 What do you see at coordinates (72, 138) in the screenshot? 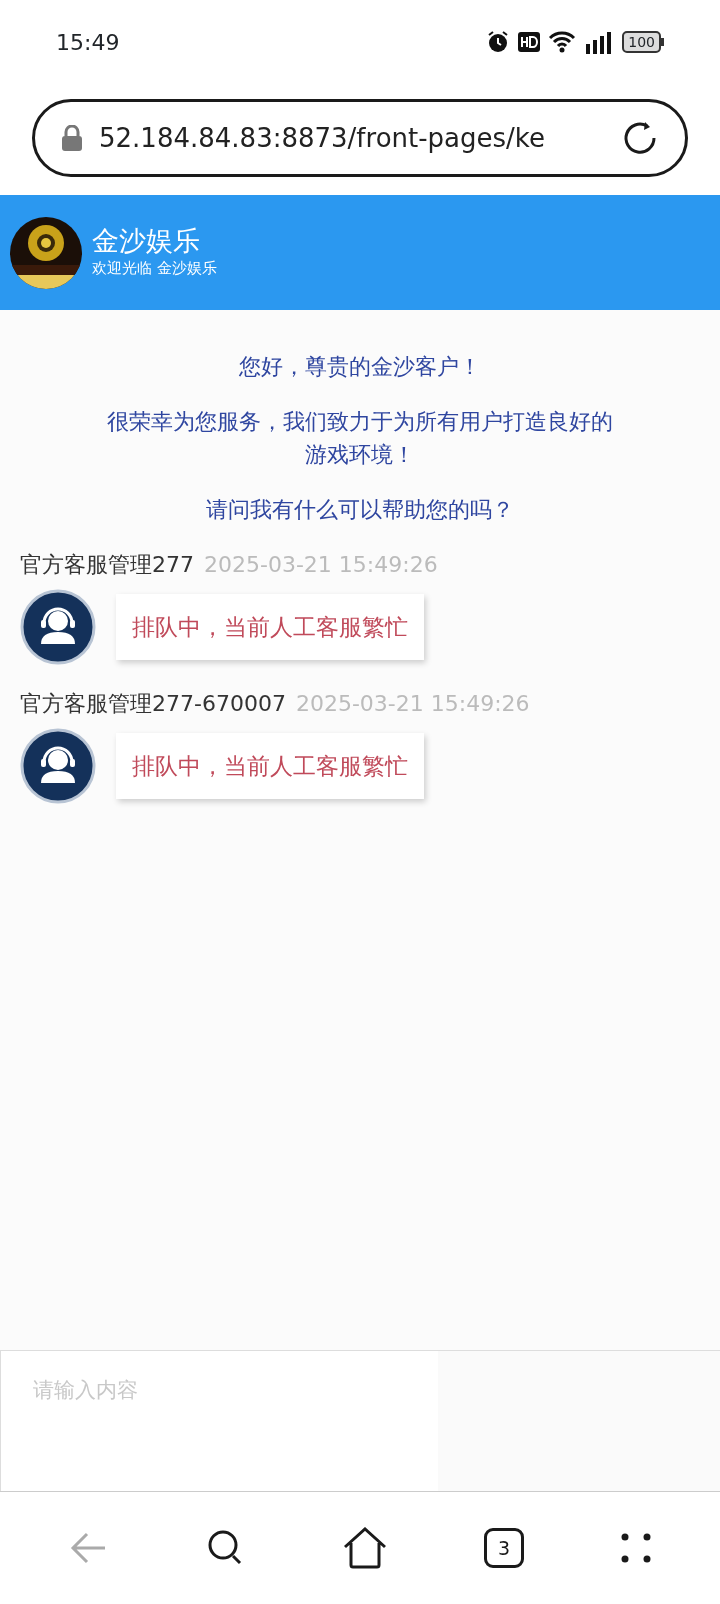
I see `lock-icon` at bounding box center [72, 138].